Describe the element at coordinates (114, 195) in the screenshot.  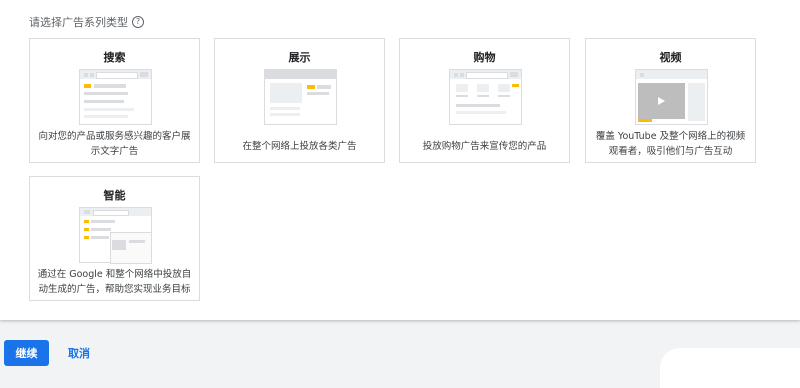
I see `card-title: 智能` at that location.